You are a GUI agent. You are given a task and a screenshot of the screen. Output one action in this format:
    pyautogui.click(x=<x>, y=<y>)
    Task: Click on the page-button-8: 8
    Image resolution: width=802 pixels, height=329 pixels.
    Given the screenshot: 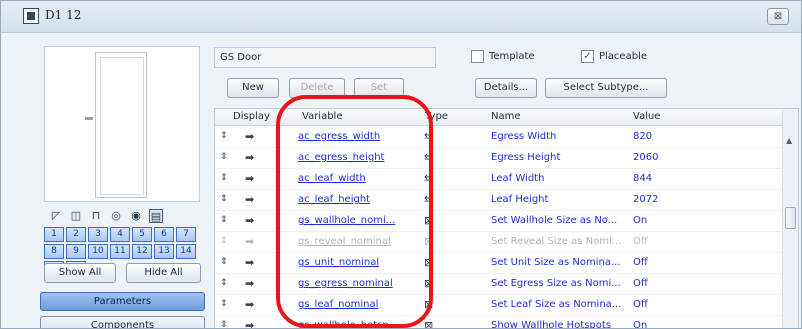 What is the action you would take?
    pyautogui.click(x=54, y=251)
    